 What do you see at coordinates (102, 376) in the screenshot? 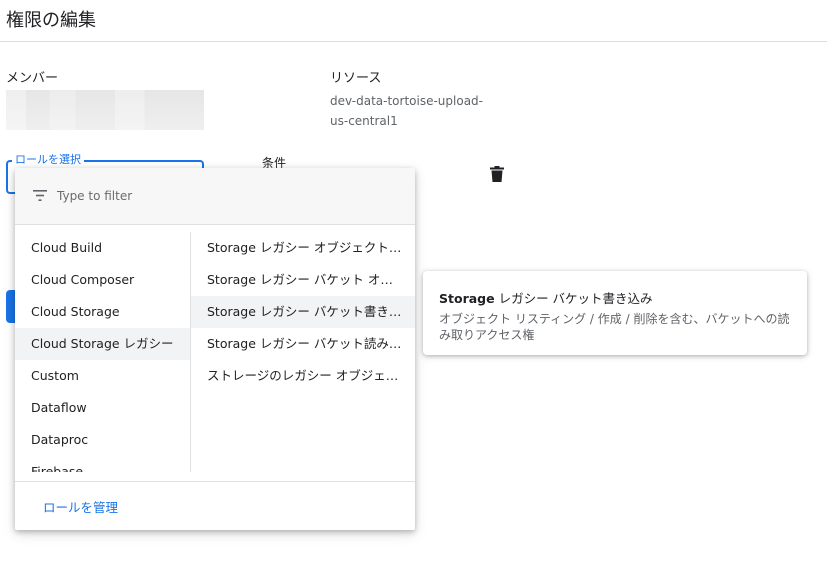
I see `category-item-custom: Custom` at bounding box center [102, 376].